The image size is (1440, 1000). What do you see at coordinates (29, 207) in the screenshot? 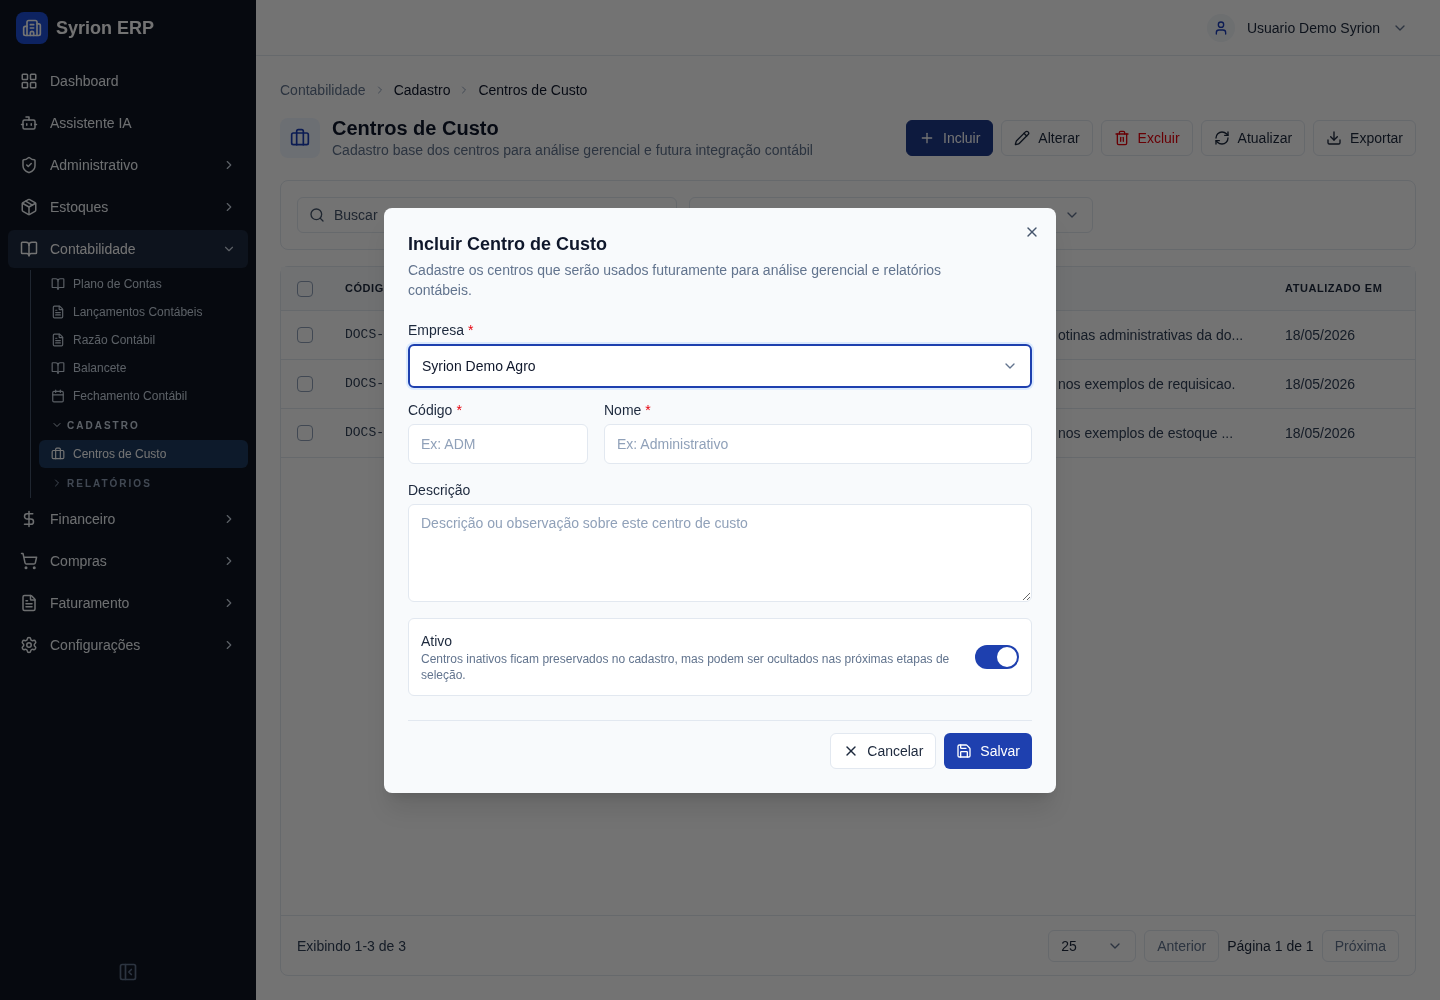
I see `box-icon` at bounding box center [29, 207].